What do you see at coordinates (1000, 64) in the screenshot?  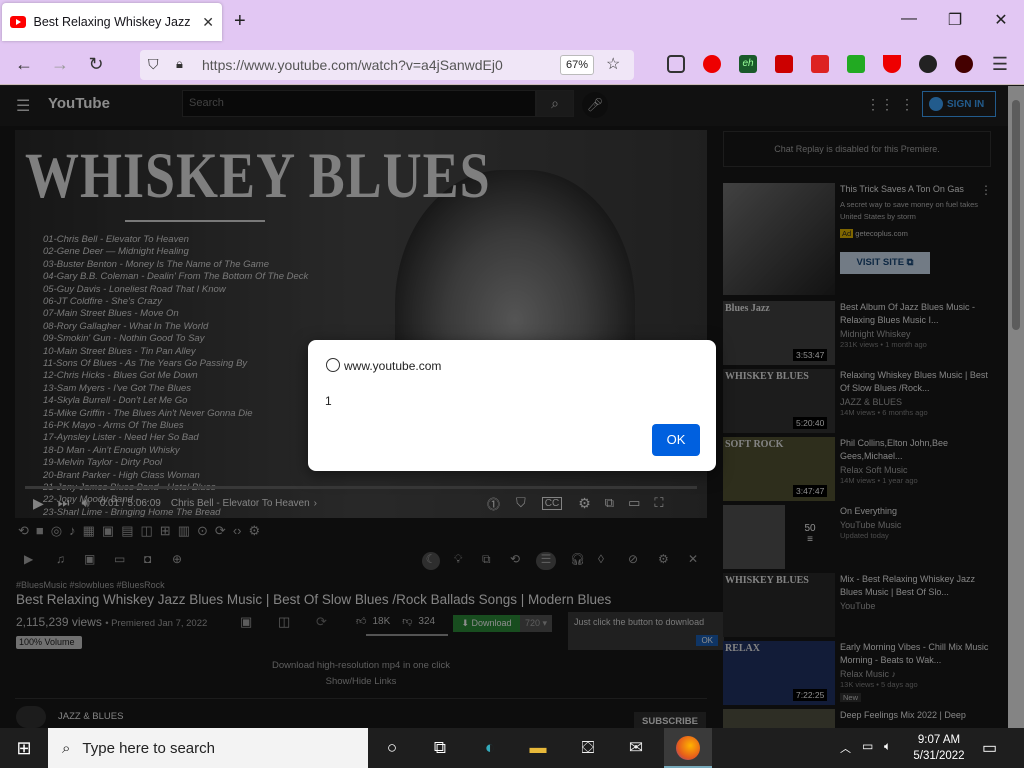 I see `menu-icon: ☰` at bounding box center [1000, 64].